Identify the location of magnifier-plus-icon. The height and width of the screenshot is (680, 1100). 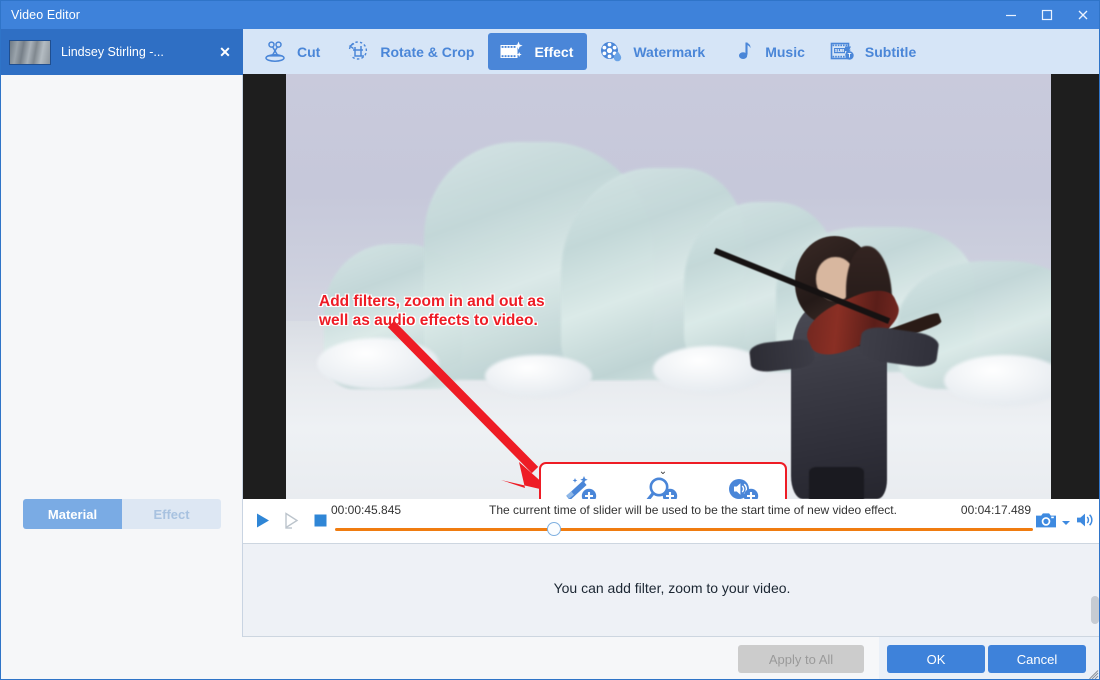
(662, 488).